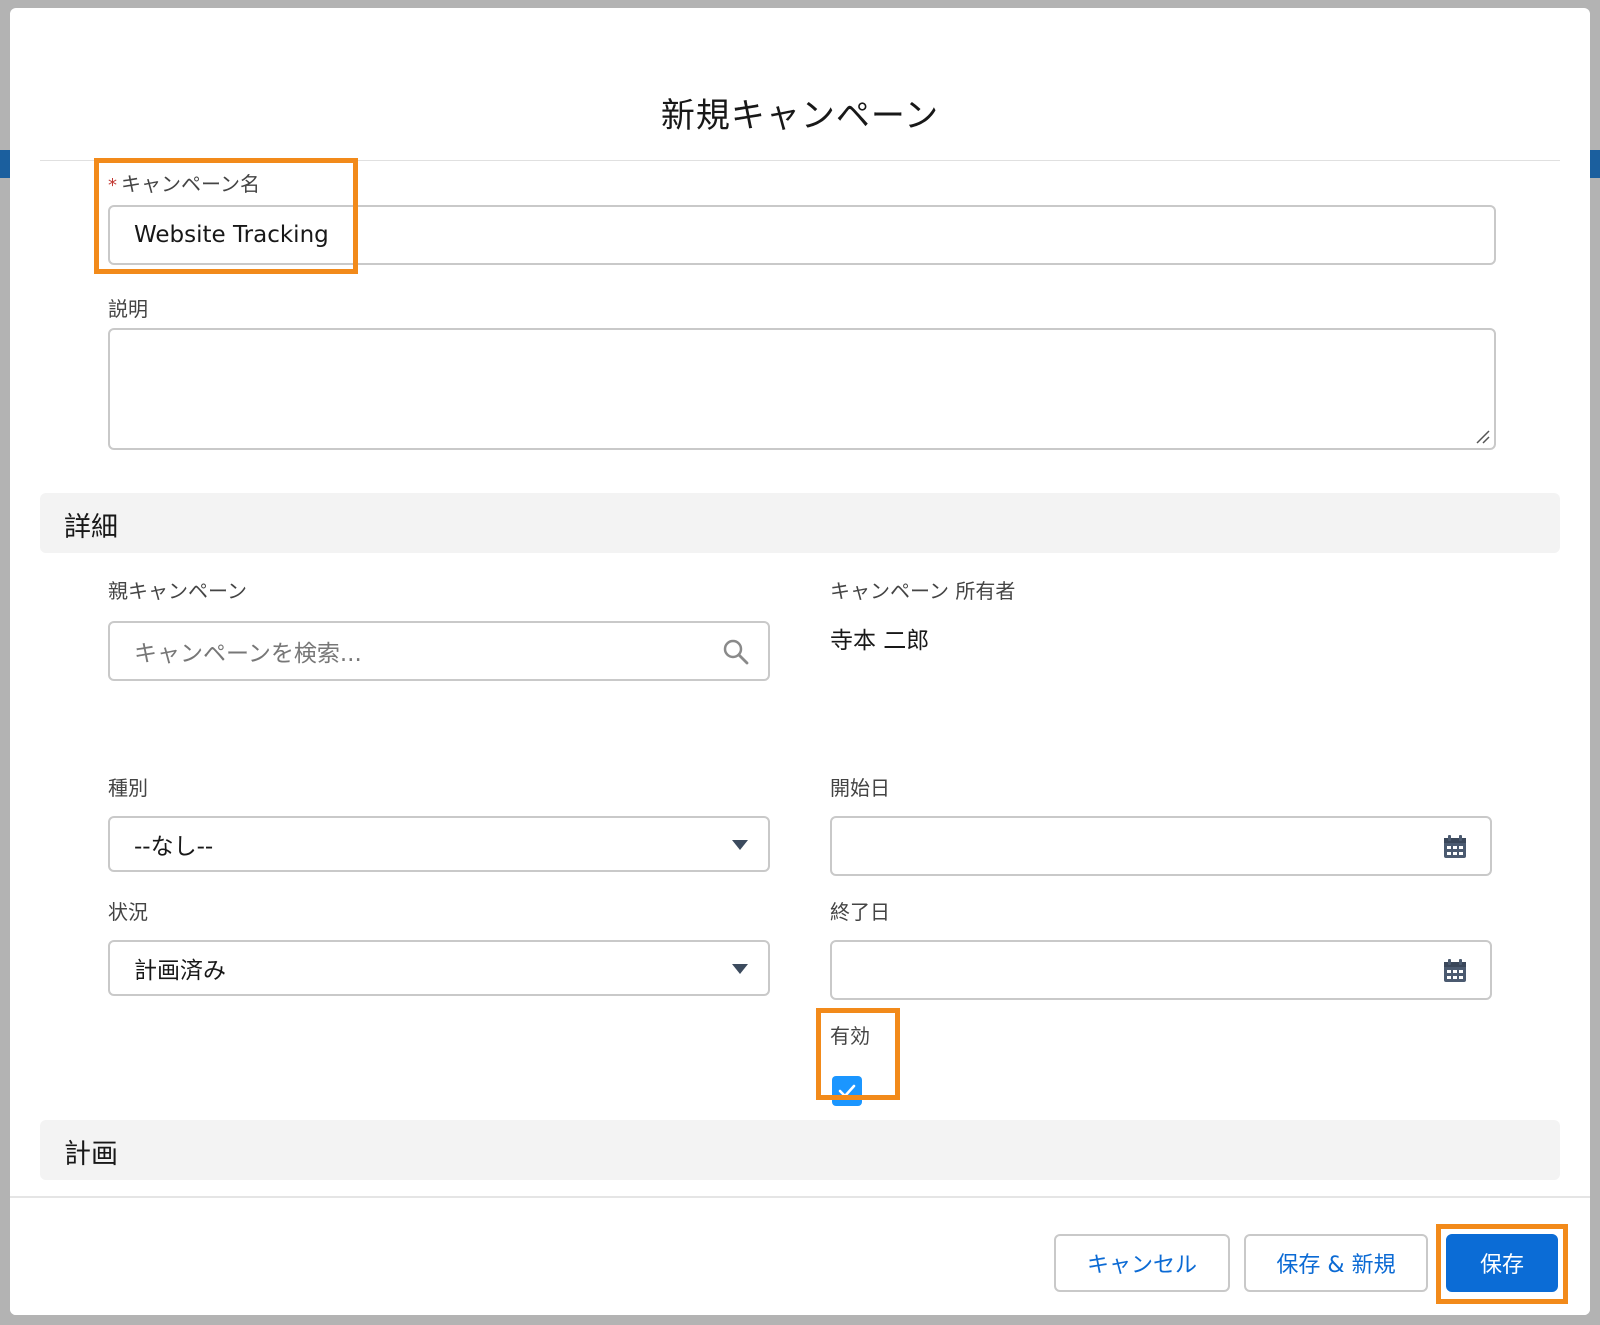 The image size is (1600, 1325). I want to click on campaign-name-label-text: キャンペーン名, so click(190, 184).